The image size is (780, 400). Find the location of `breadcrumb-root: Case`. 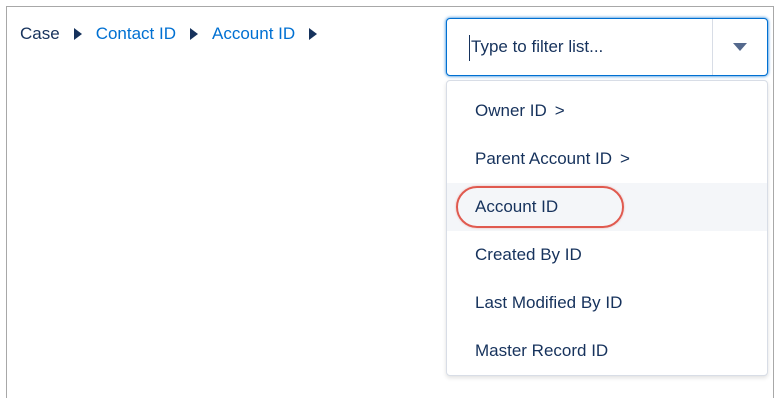

breadcrumb-root: Case is located at coordinates (40, 33).